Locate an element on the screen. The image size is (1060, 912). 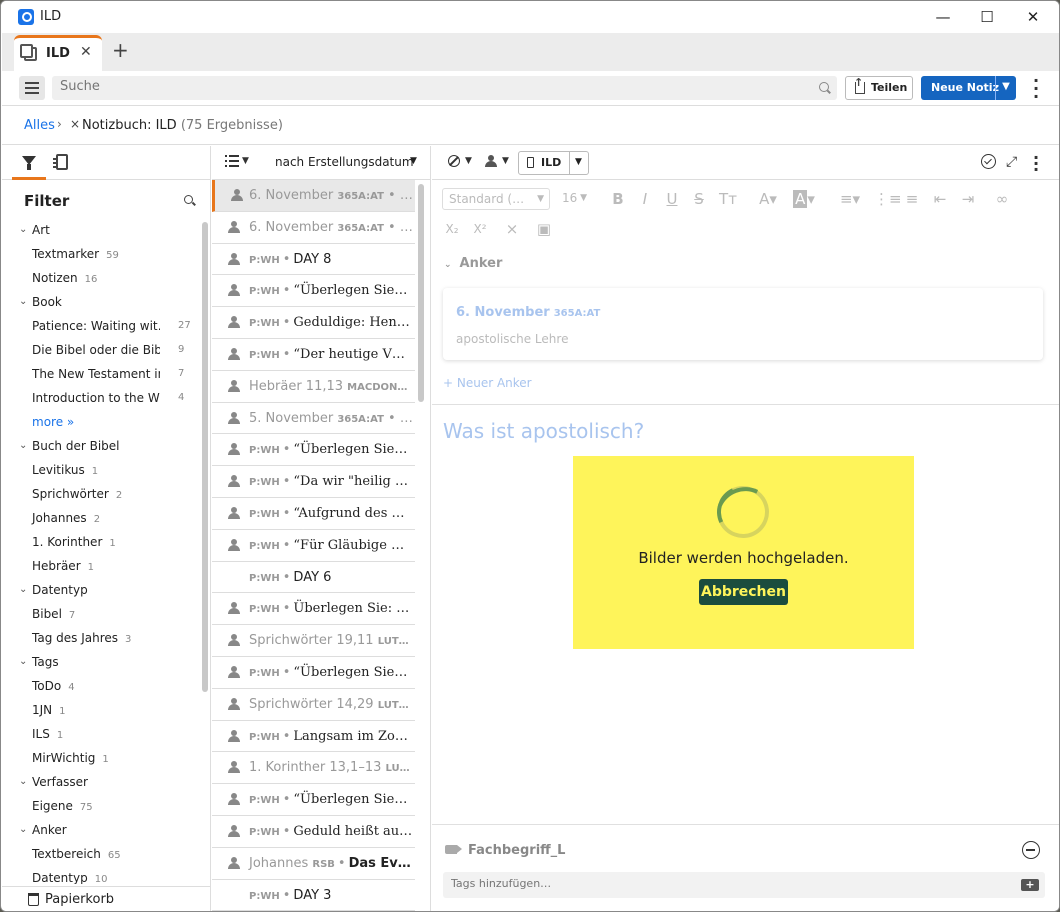
filter-group: ⌄ Book is located at coordinates (102, 302).